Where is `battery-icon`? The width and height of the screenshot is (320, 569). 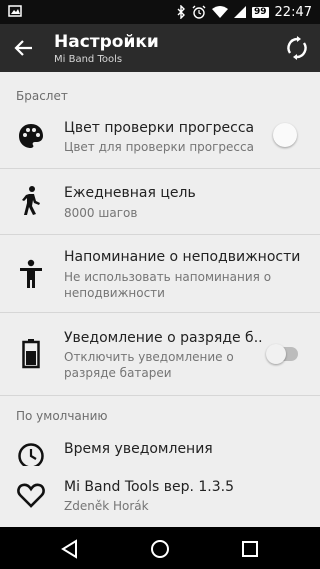
battery-icon is located at coordinates (37, 354).